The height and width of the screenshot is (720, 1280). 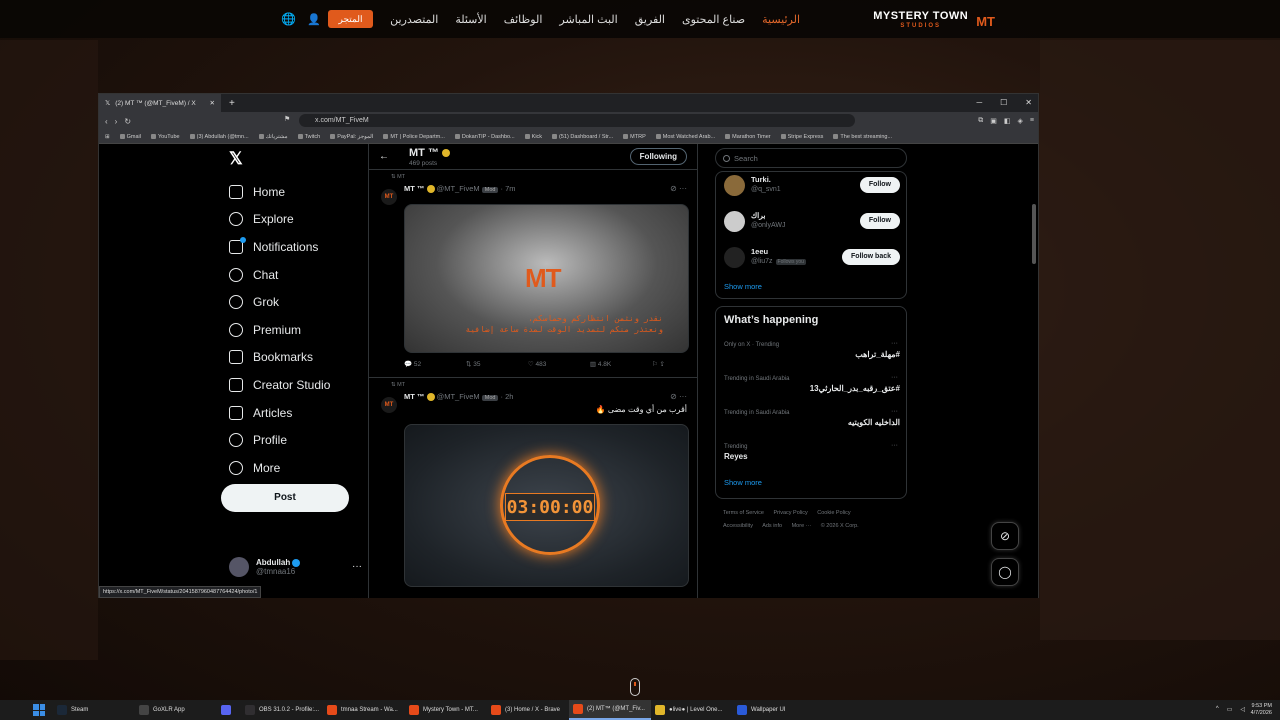 I want to click on follow-suggestion: Turki. @q_svn1 Follow, so click(x=812, y=189).